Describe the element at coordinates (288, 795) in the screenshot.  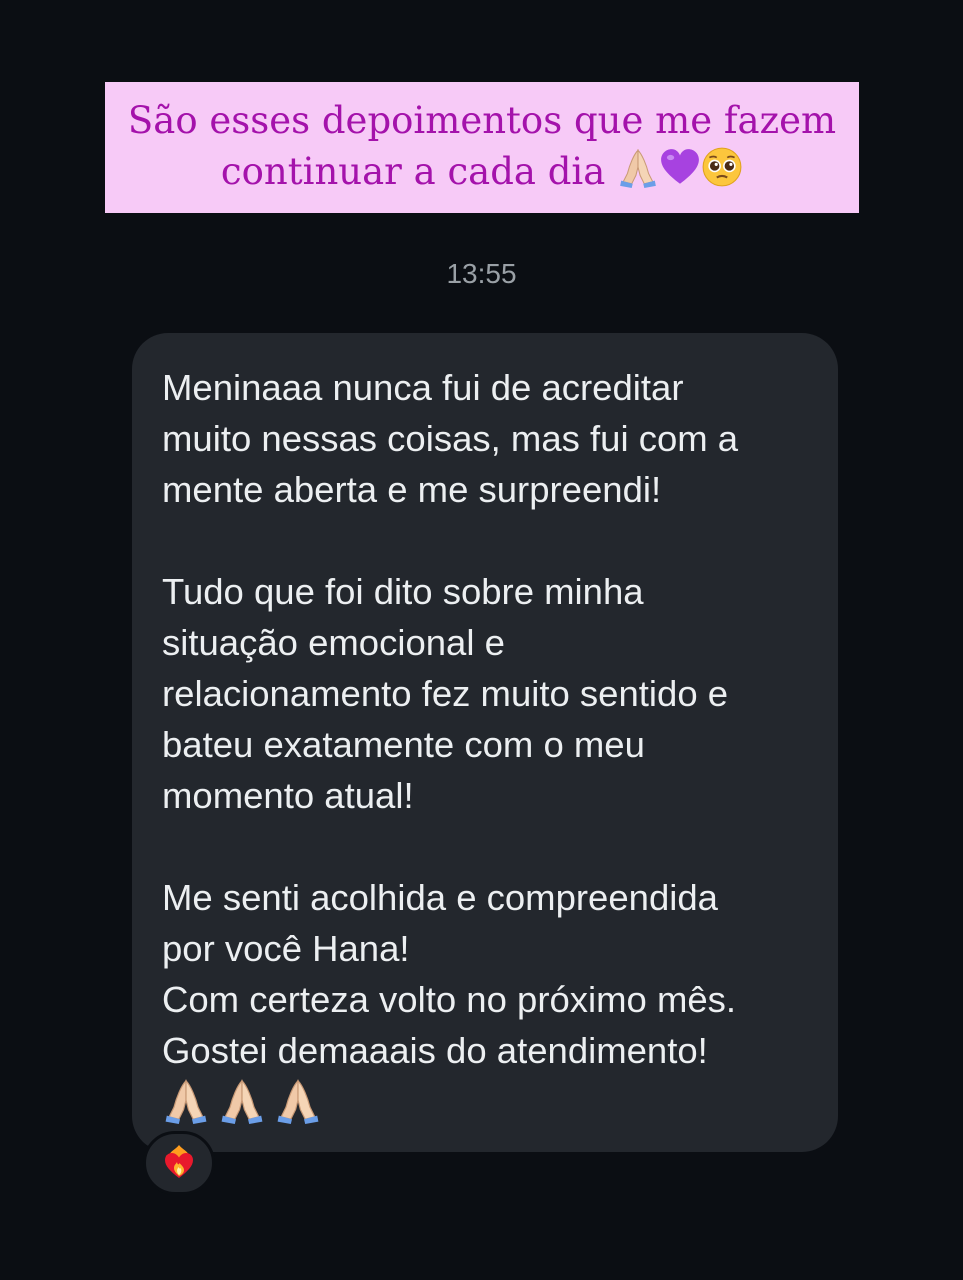
I see `message-line: momento atual!` at that location.